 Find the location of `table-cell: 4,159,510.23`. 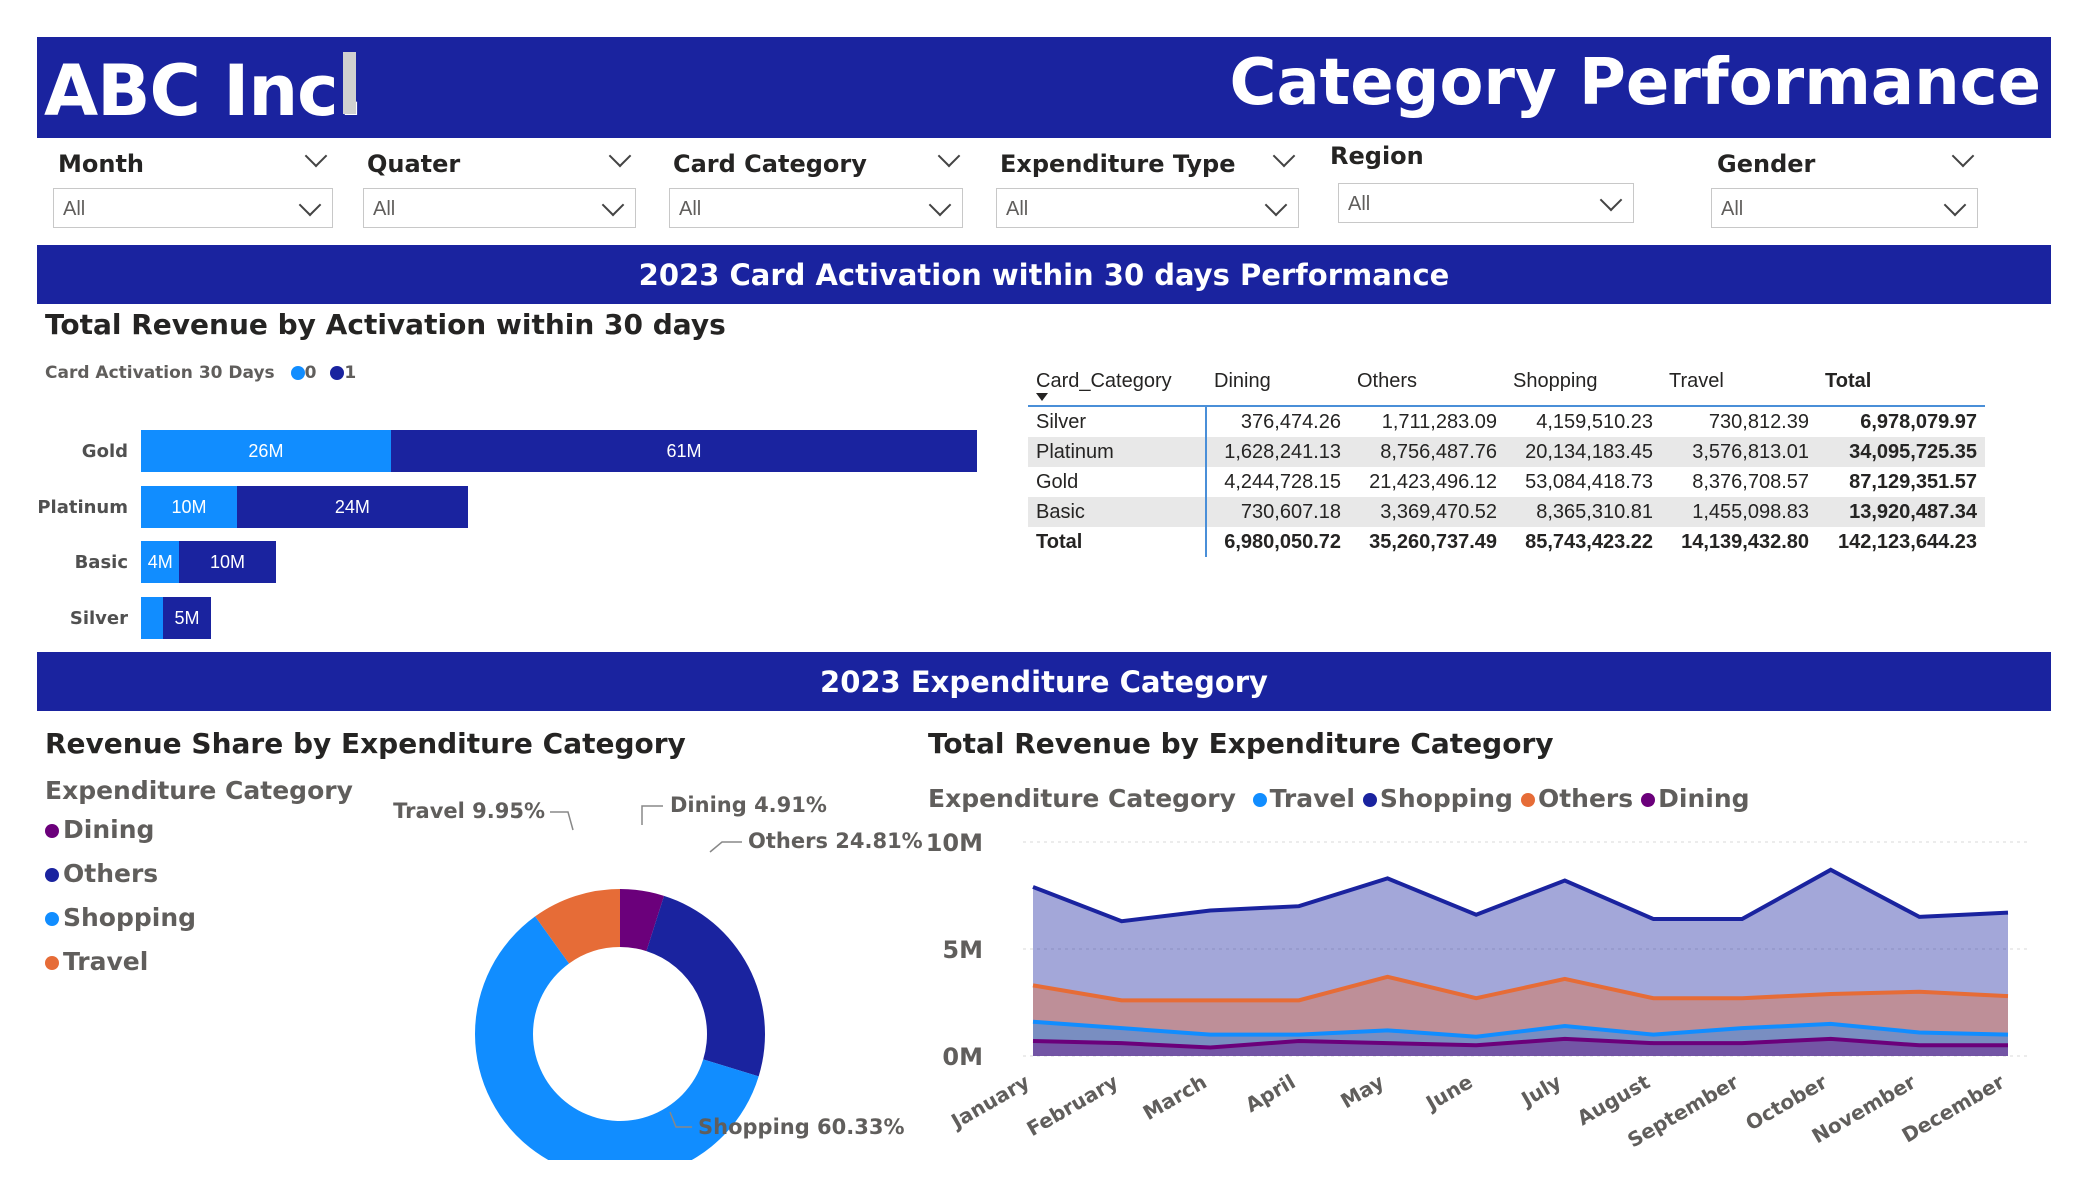

table-cell: 4,159,510.23 is located at coordinates (1594, 421).